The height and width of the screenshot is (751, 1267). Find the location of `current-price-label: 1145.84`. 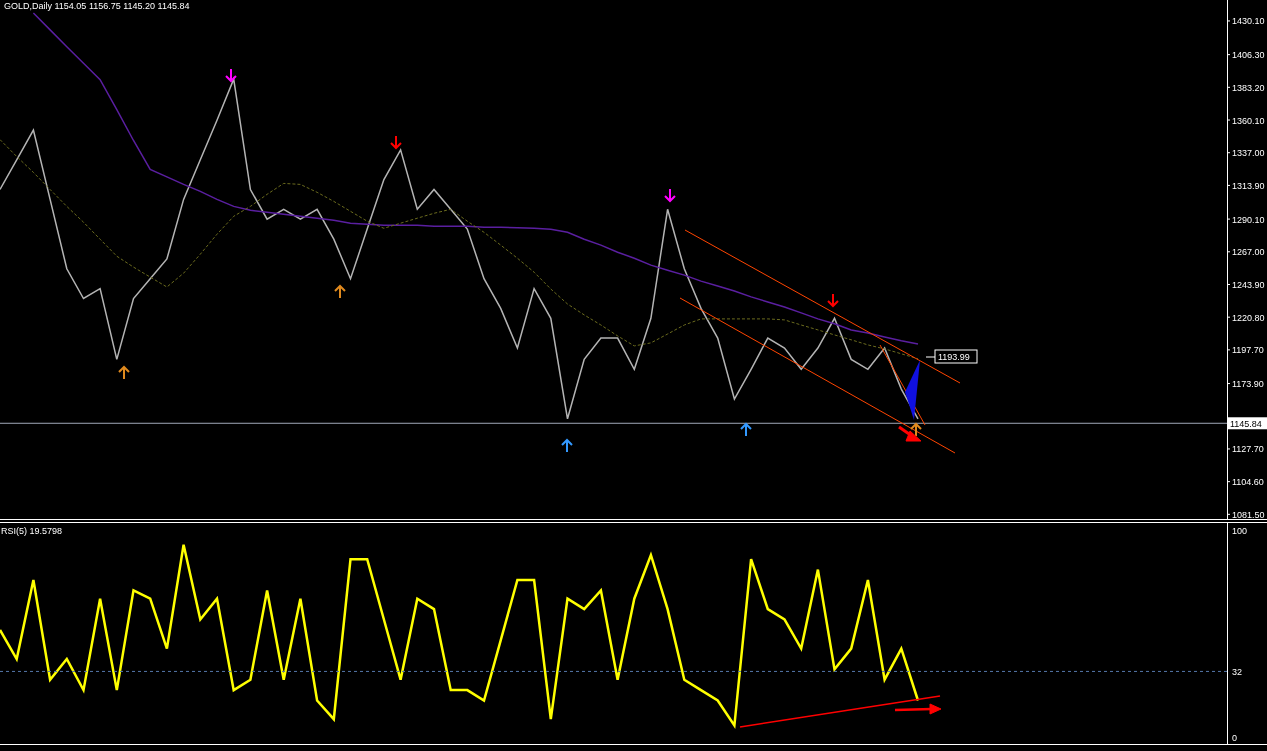

current-price-label: 1145.84 is located at coordinates (1247, 423).